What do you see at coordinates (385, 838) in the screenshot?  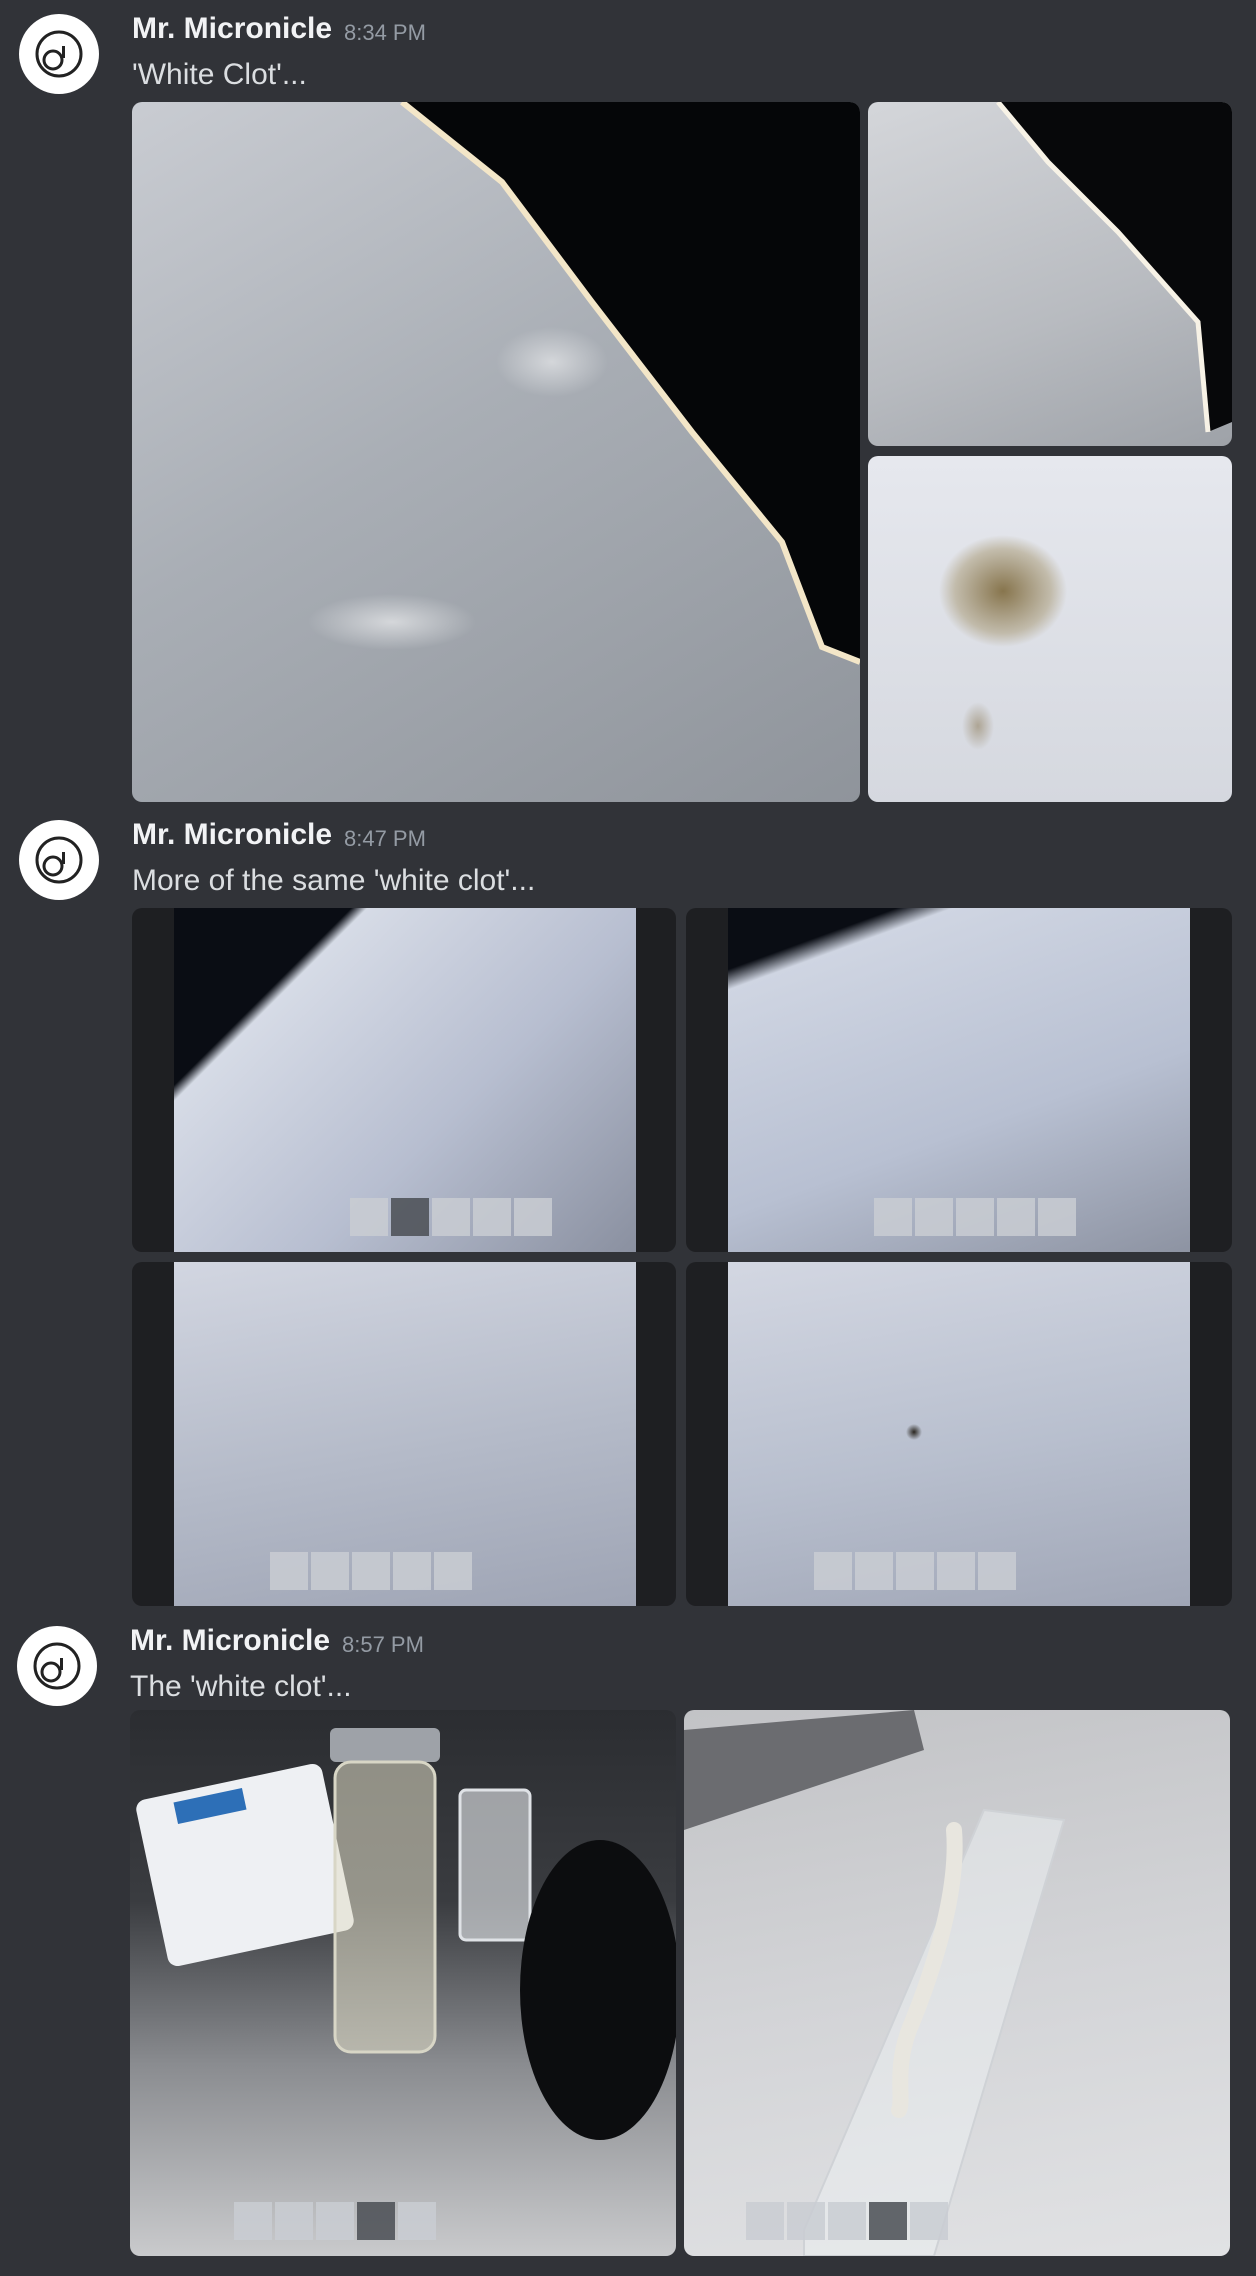 I see `timestamp: 8:47 PM` at bounding box center [385, 838].